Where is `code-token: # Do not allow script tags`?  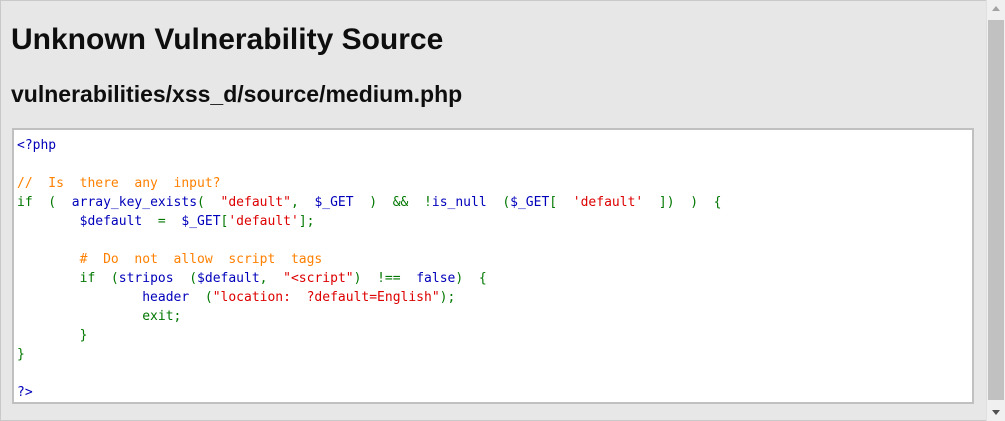 code-token: # Do not allow script tags is located at coordinates (201, 259).